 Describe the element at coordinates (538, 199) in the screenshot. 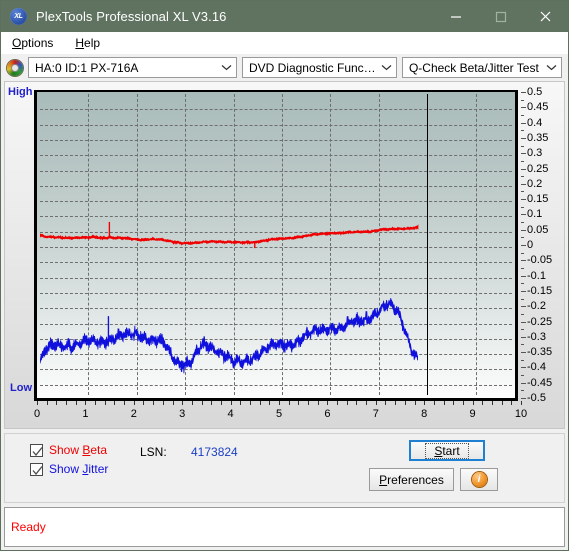

I see `y-axis-tick-label: 0.15` at that location.